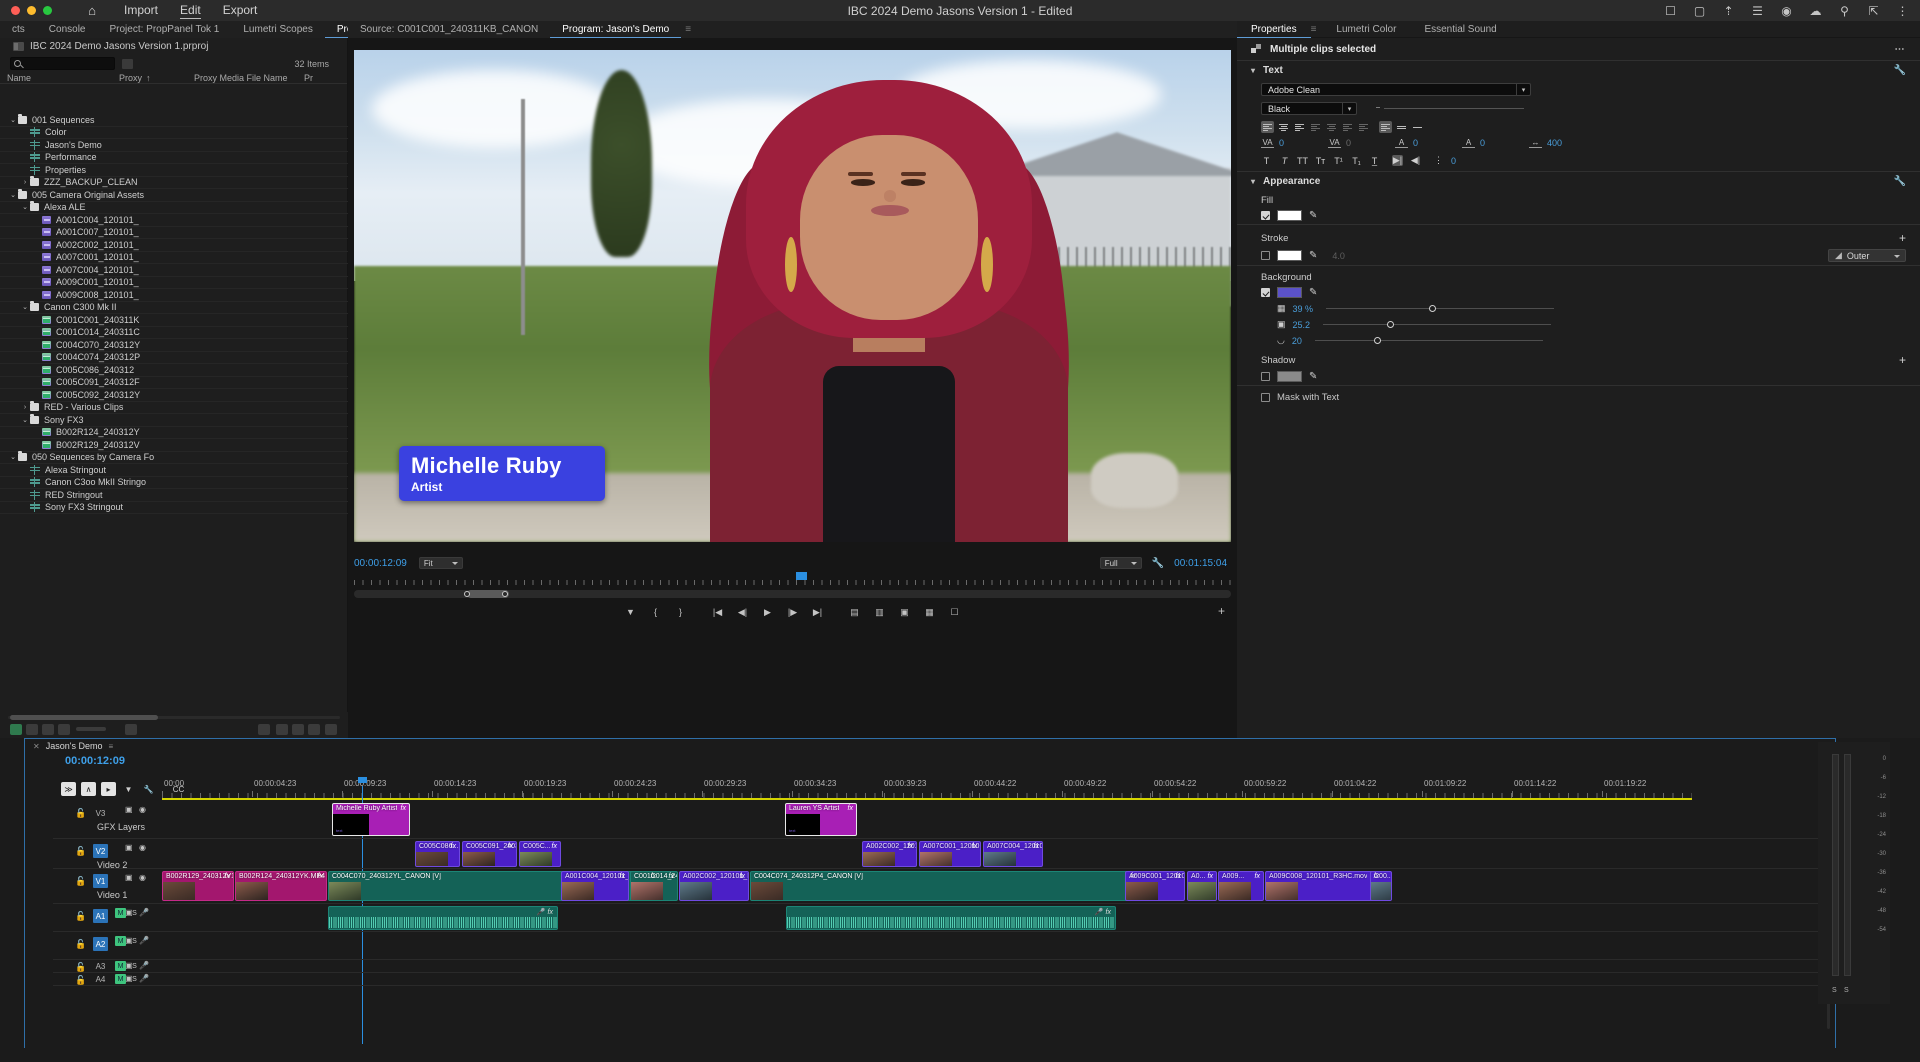 This screenshot has height=1062, width=1920. Describe the element at coordinates (174, 345) in the screenshot. I see `project-tree-row: C004C070_240312Y` at that location.